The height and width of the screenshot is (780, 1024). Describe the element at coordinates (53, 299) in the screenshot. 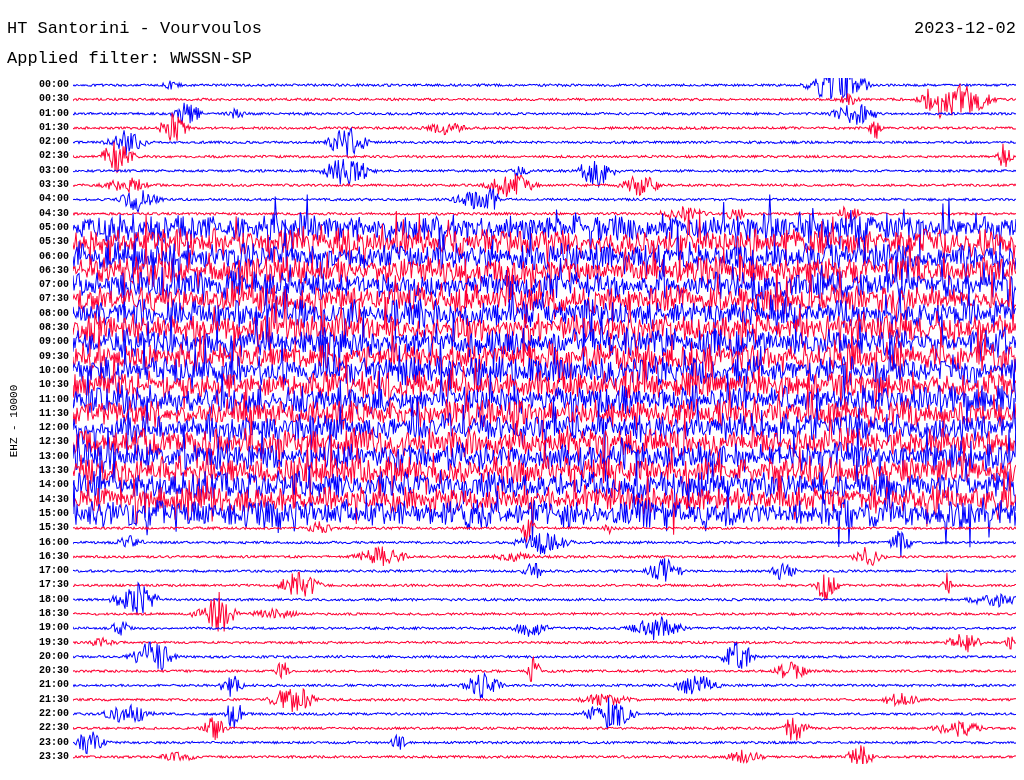

I see `time-label: 07:30` at that location.